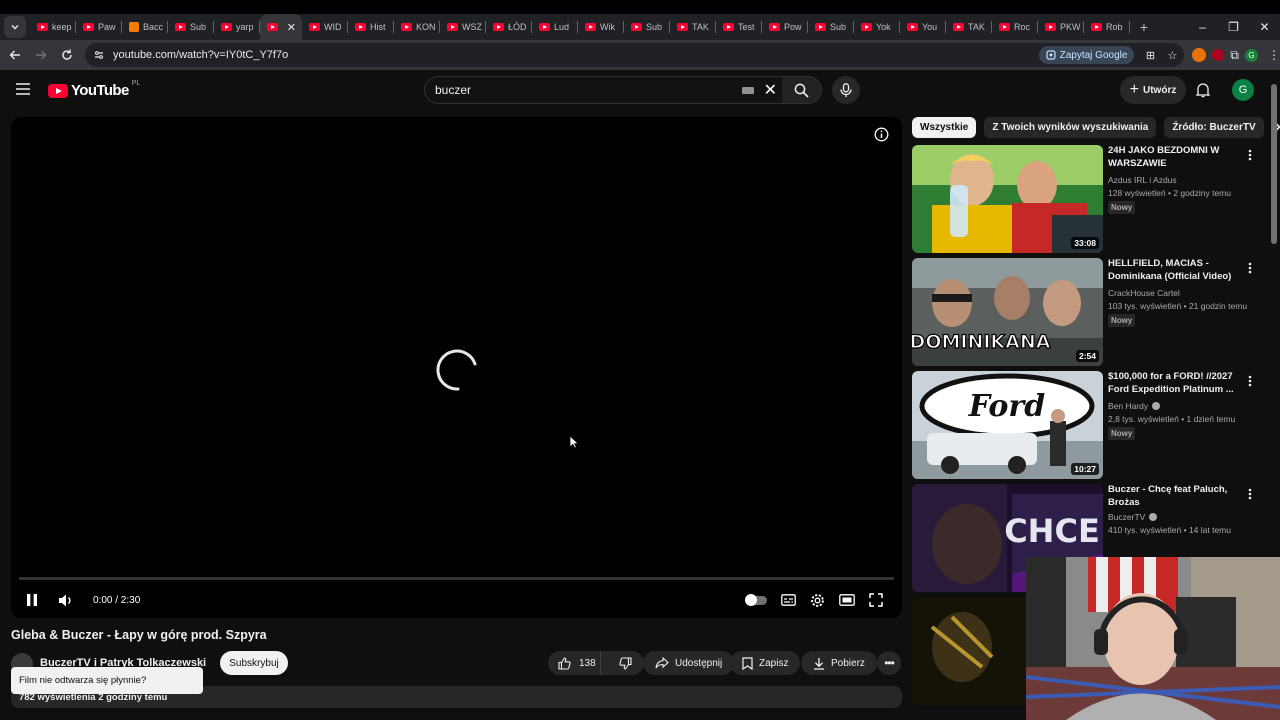  What do you see at coordinates (817, 600) in the screenshot?
I see `settings-button` at bounding box center [817, 600].